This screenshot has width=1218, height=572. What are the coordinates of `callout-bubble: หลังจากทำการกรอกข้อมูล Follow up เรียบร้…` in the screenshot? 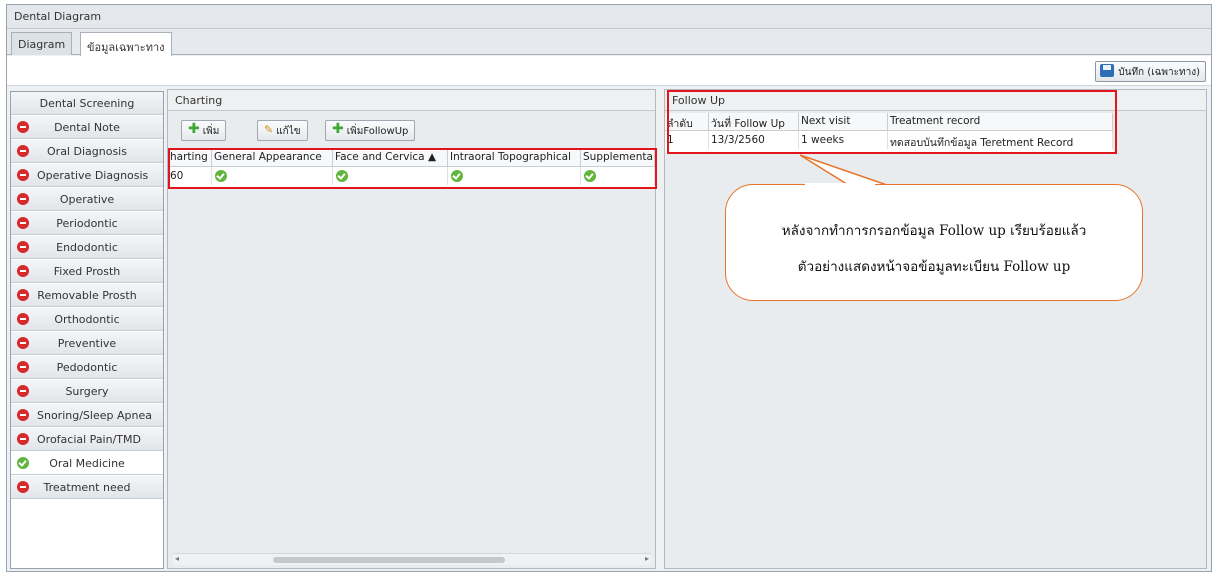 It's located at (934, 242).